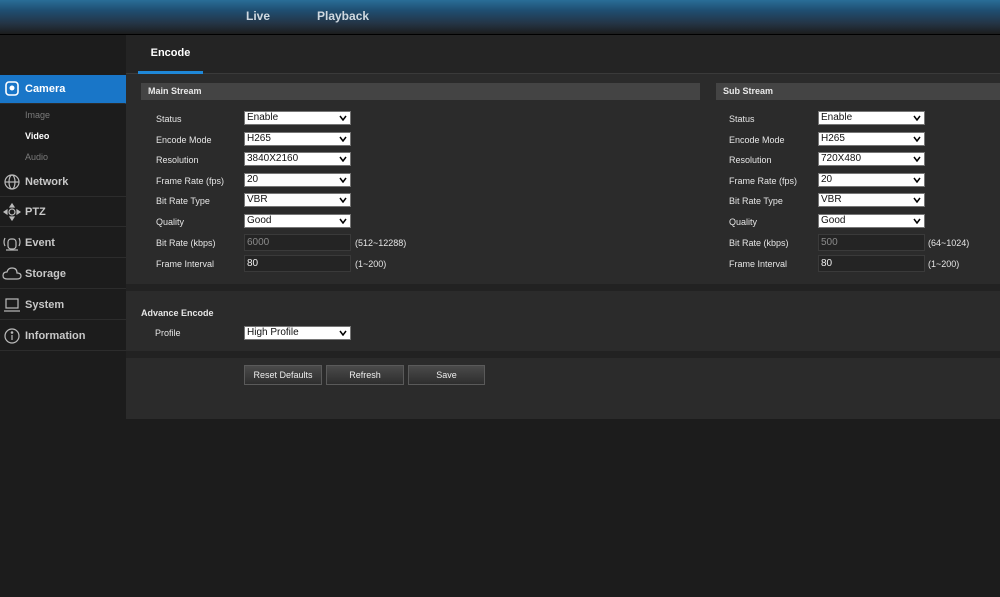  What do you see at coordinates (169, 119) in the screenshot?
I see `main-status-label: Status` at bounding box center [169, 119].